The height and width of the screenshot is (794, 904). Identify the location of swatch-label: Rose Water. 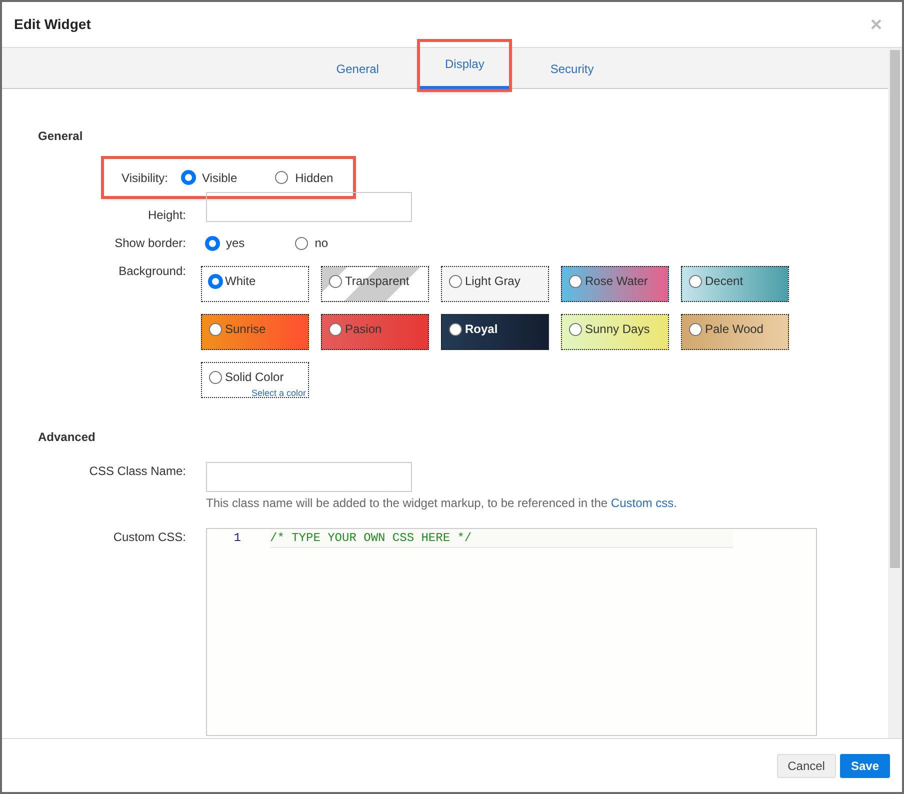
(616, 281).